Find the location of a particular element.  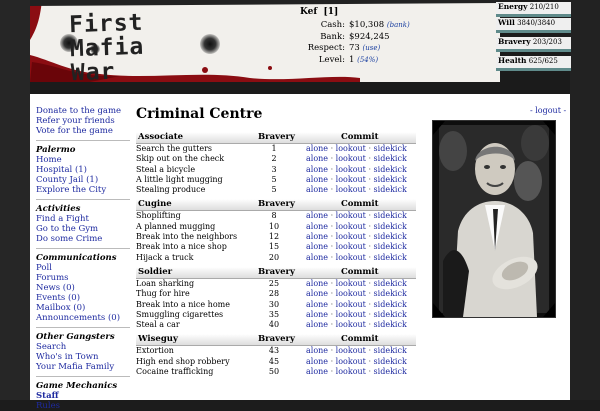

sidebar-item-mafia-family: Your Mafia Family is located at coordinates (83, 367).